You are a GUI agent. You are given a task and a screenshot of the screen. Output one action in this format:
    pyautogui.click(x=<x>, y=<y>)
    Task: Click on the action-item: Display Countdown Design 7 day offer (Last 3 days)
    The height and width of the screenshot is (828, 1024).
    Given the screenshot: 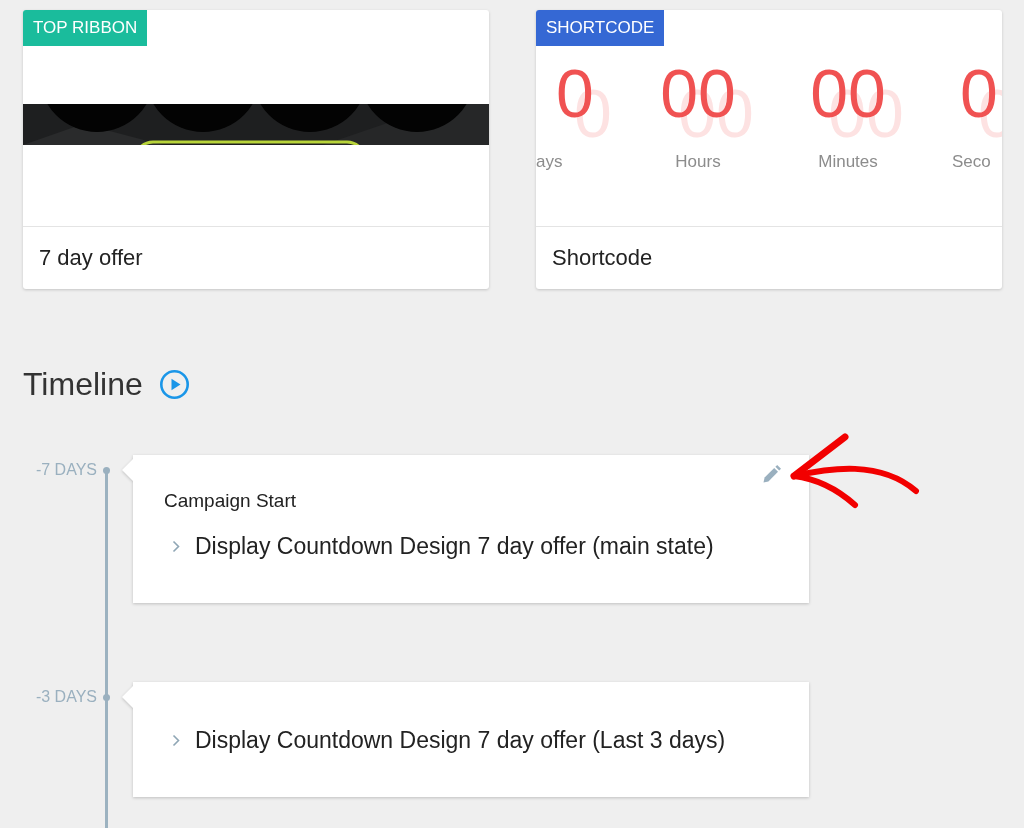 What is the action you would take?
    pyautogui.click(x=449, y=740)
    